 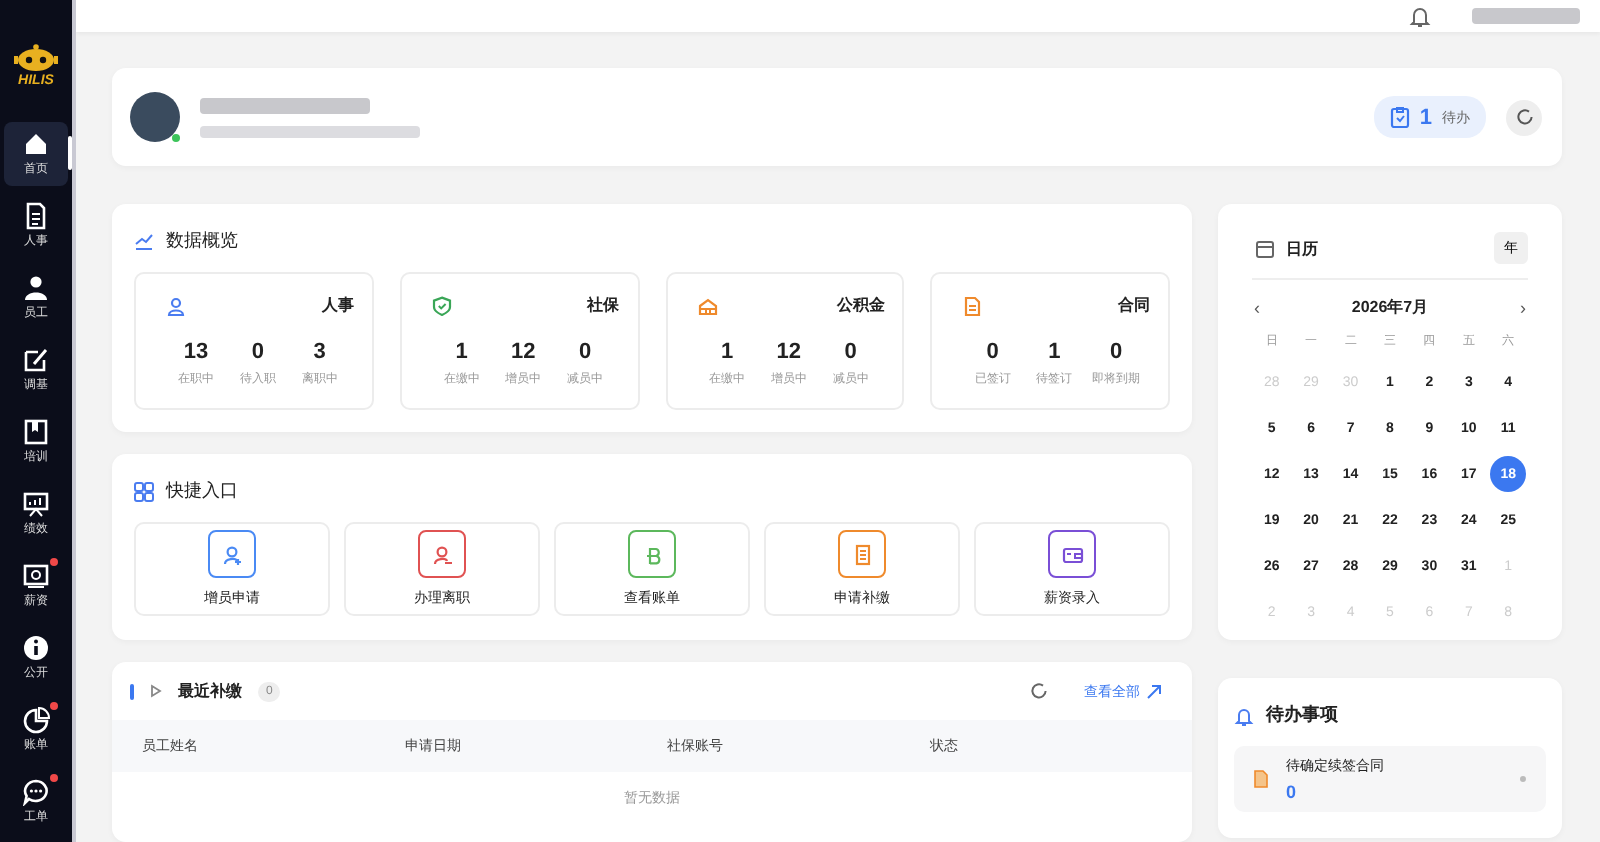 I want to click on robot-logo-icon, so click(x=36, y=58).